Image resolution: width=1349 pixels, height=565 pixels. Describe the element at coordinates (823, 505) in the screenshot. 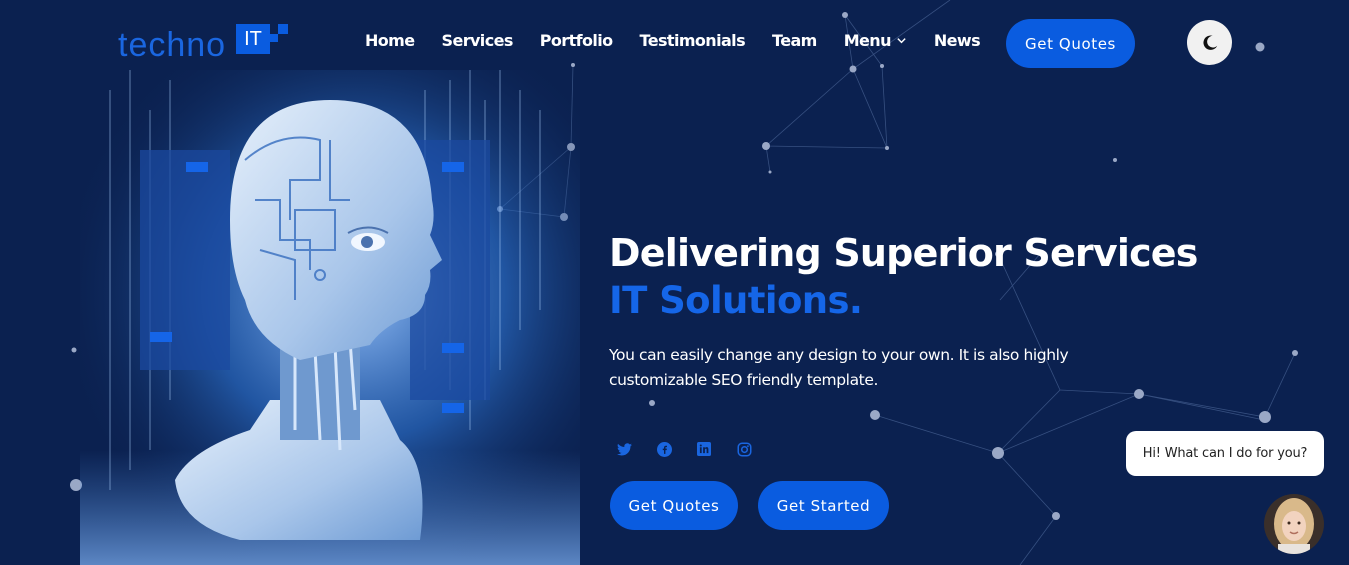

I see `hero-get-started-button: Get Started` at that location.